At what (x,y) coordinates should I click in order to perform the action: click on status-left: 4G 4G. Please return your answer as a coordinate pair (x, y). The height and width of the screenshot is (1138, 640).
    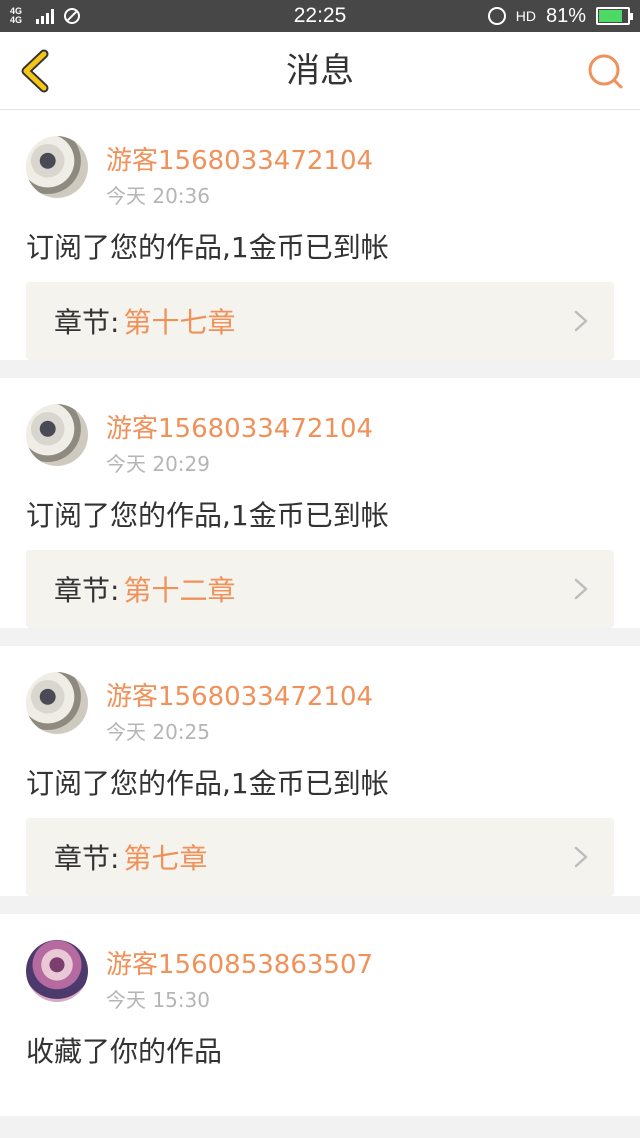
    Looking at the image, I should click on (45, 16).